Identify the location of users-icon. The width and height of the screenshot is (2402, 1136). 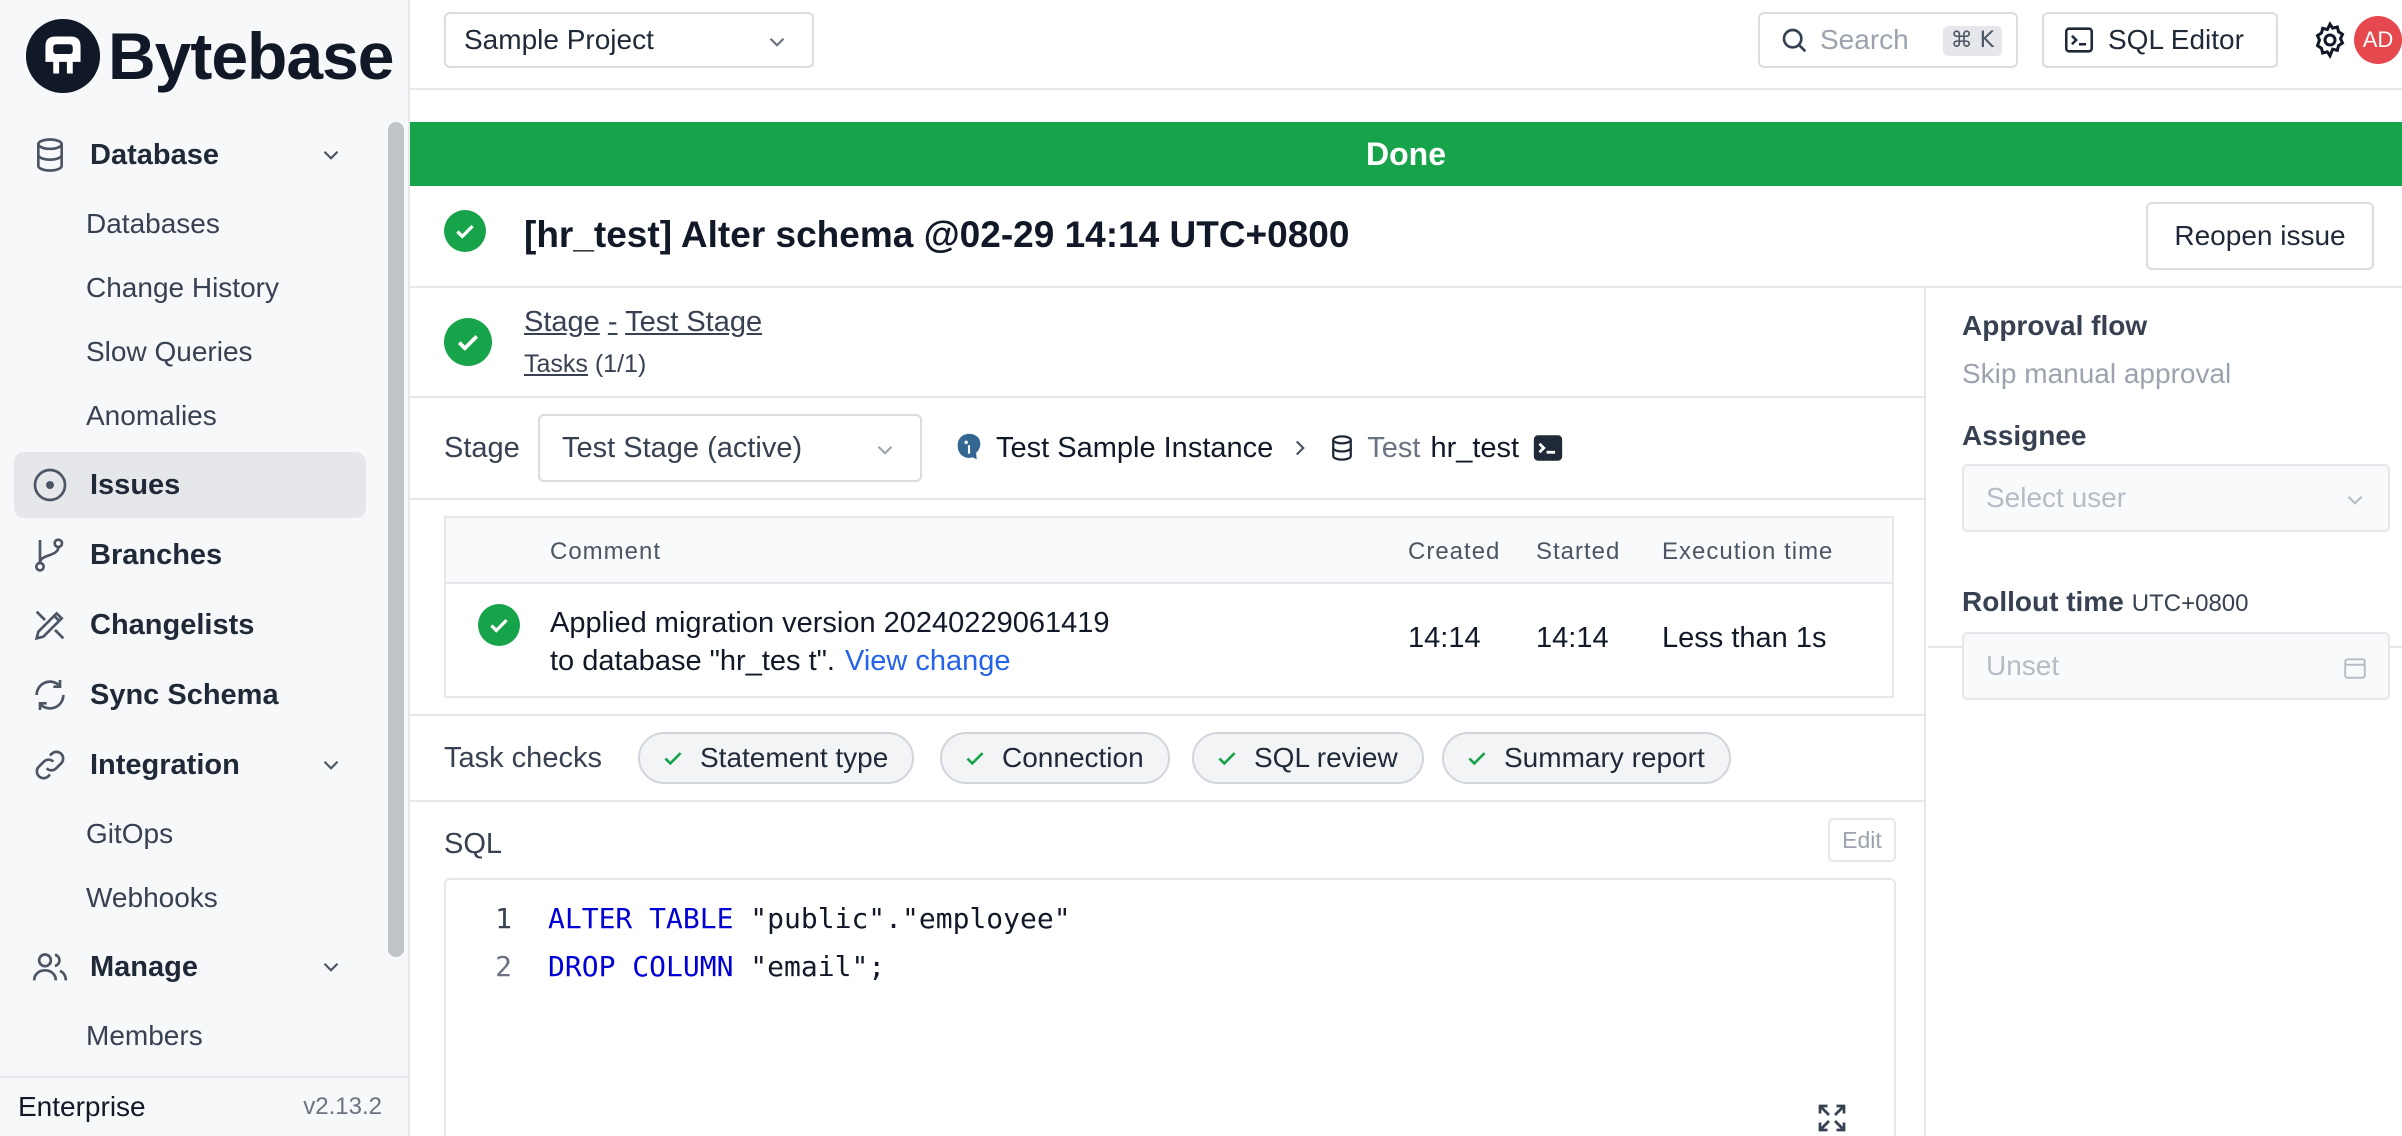
(50, 967).